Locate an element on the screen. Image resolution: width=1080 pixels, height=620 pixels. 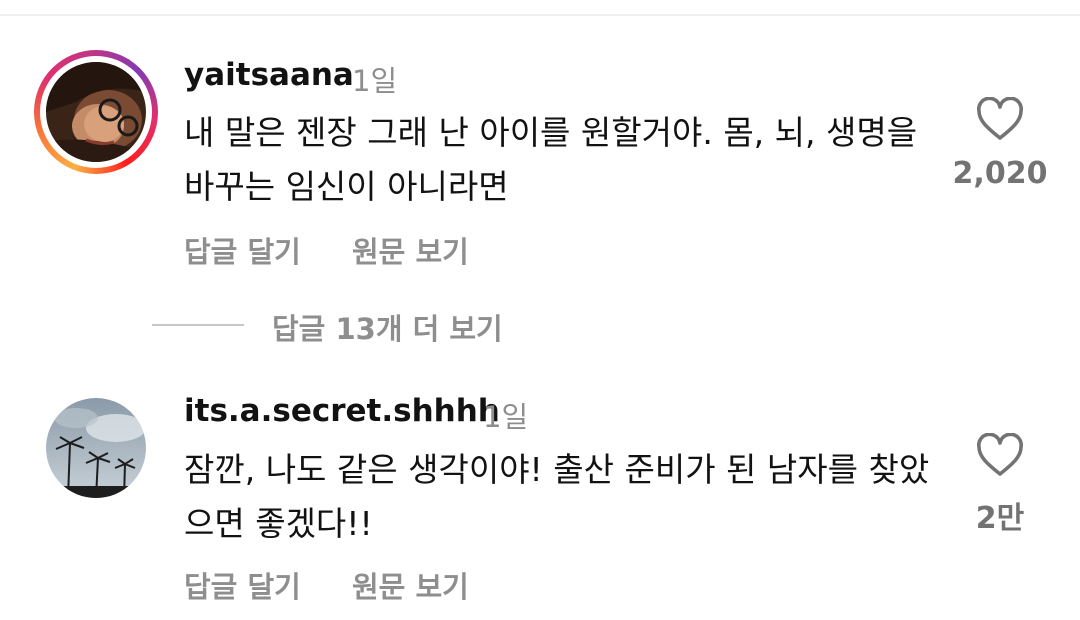
comment-username: yaitsaana is located at coordinates (269, 75).